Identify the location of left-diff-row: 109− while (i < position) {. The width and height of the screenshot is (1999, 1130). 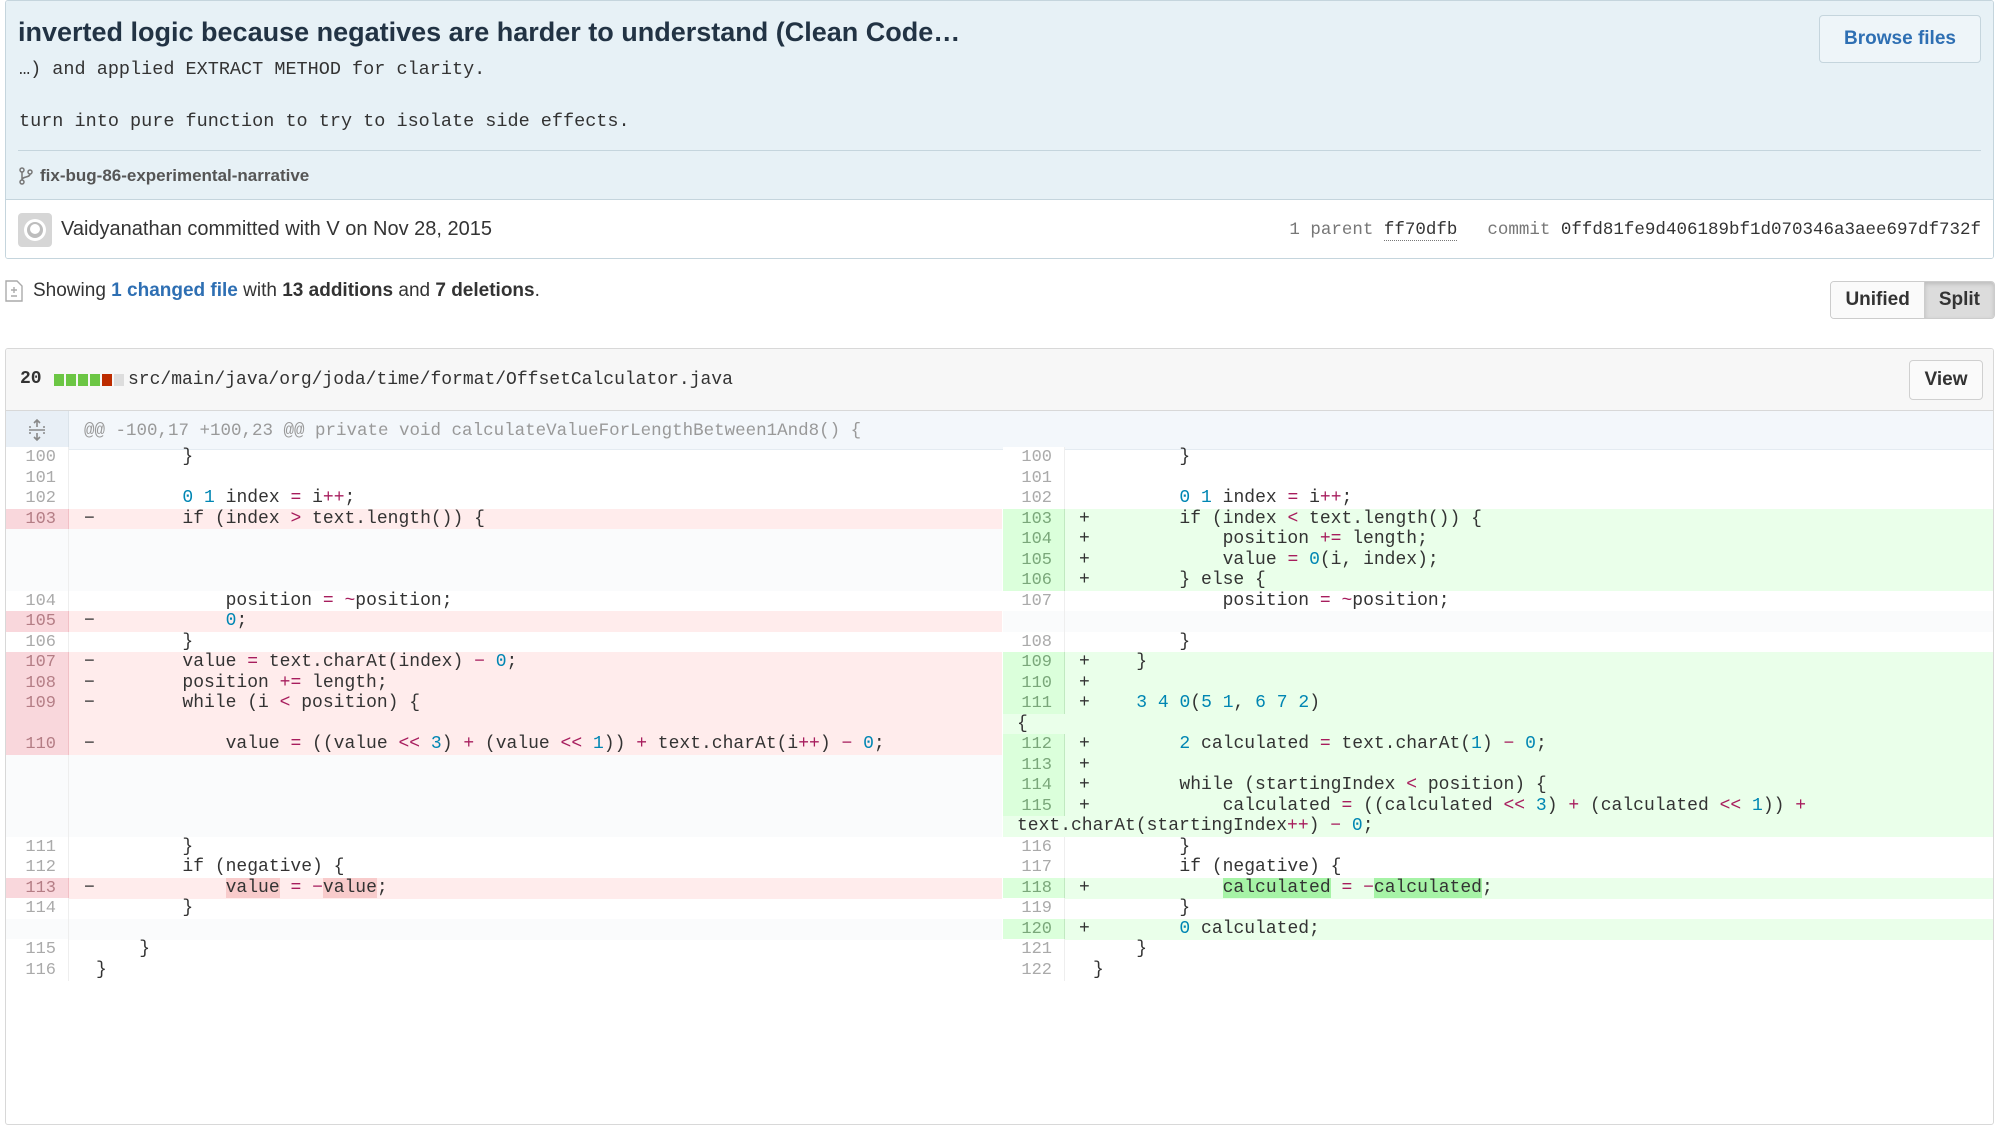
(504, 703).